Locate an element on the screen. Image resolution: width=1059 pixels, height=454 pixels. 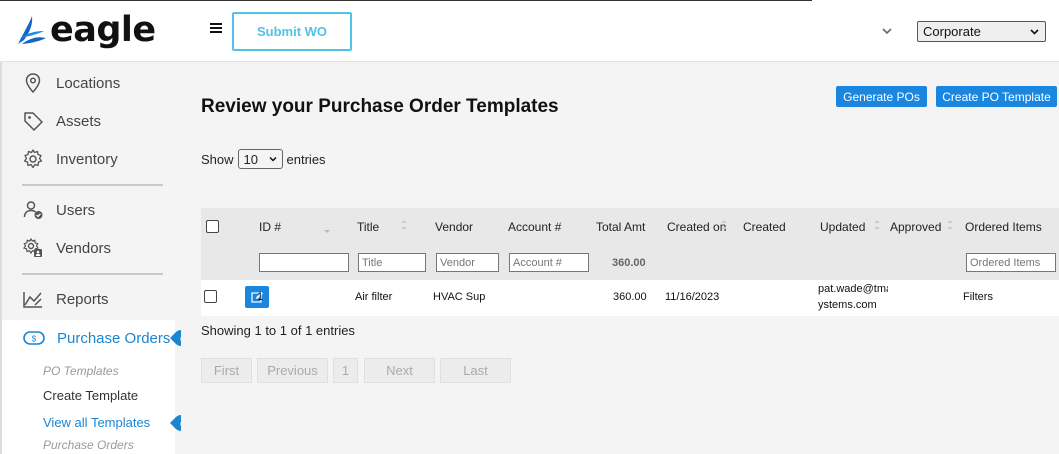
sidebar-item-reports: Reports is located at coordinates (65, 299).